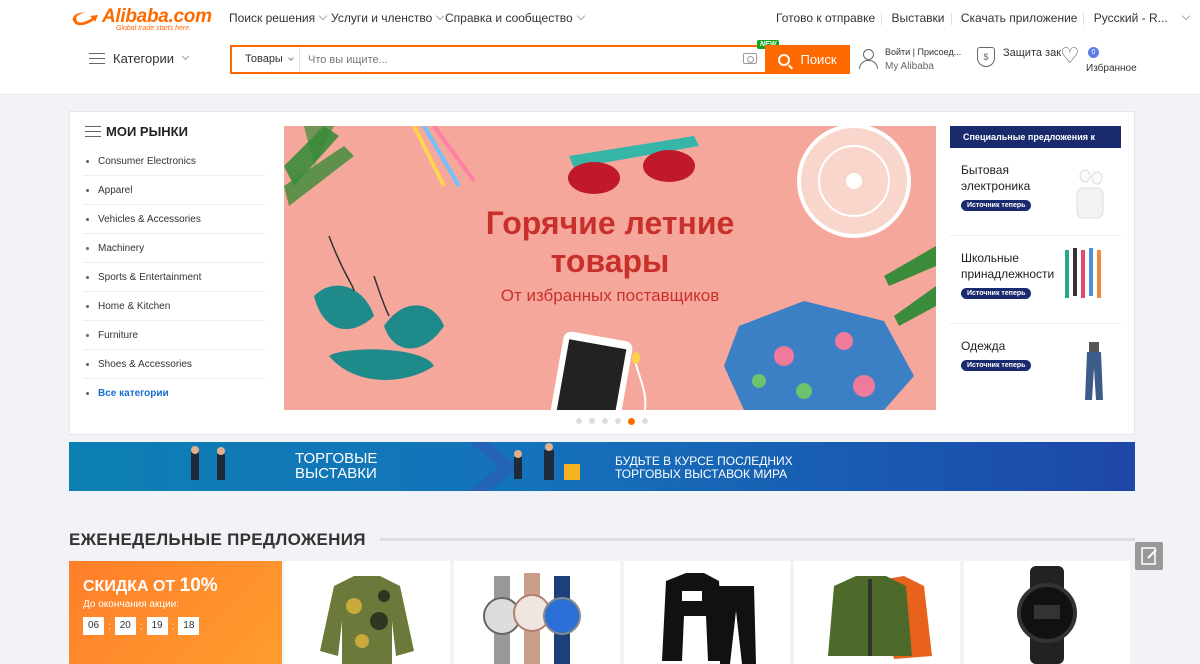 This screenshot has height=664, width=1200. What do you see at coordinates (150, 585) in the screenshot?
I see `discount-headline: СКИДКА ОТ 10%` at bounding box center [150, 585].